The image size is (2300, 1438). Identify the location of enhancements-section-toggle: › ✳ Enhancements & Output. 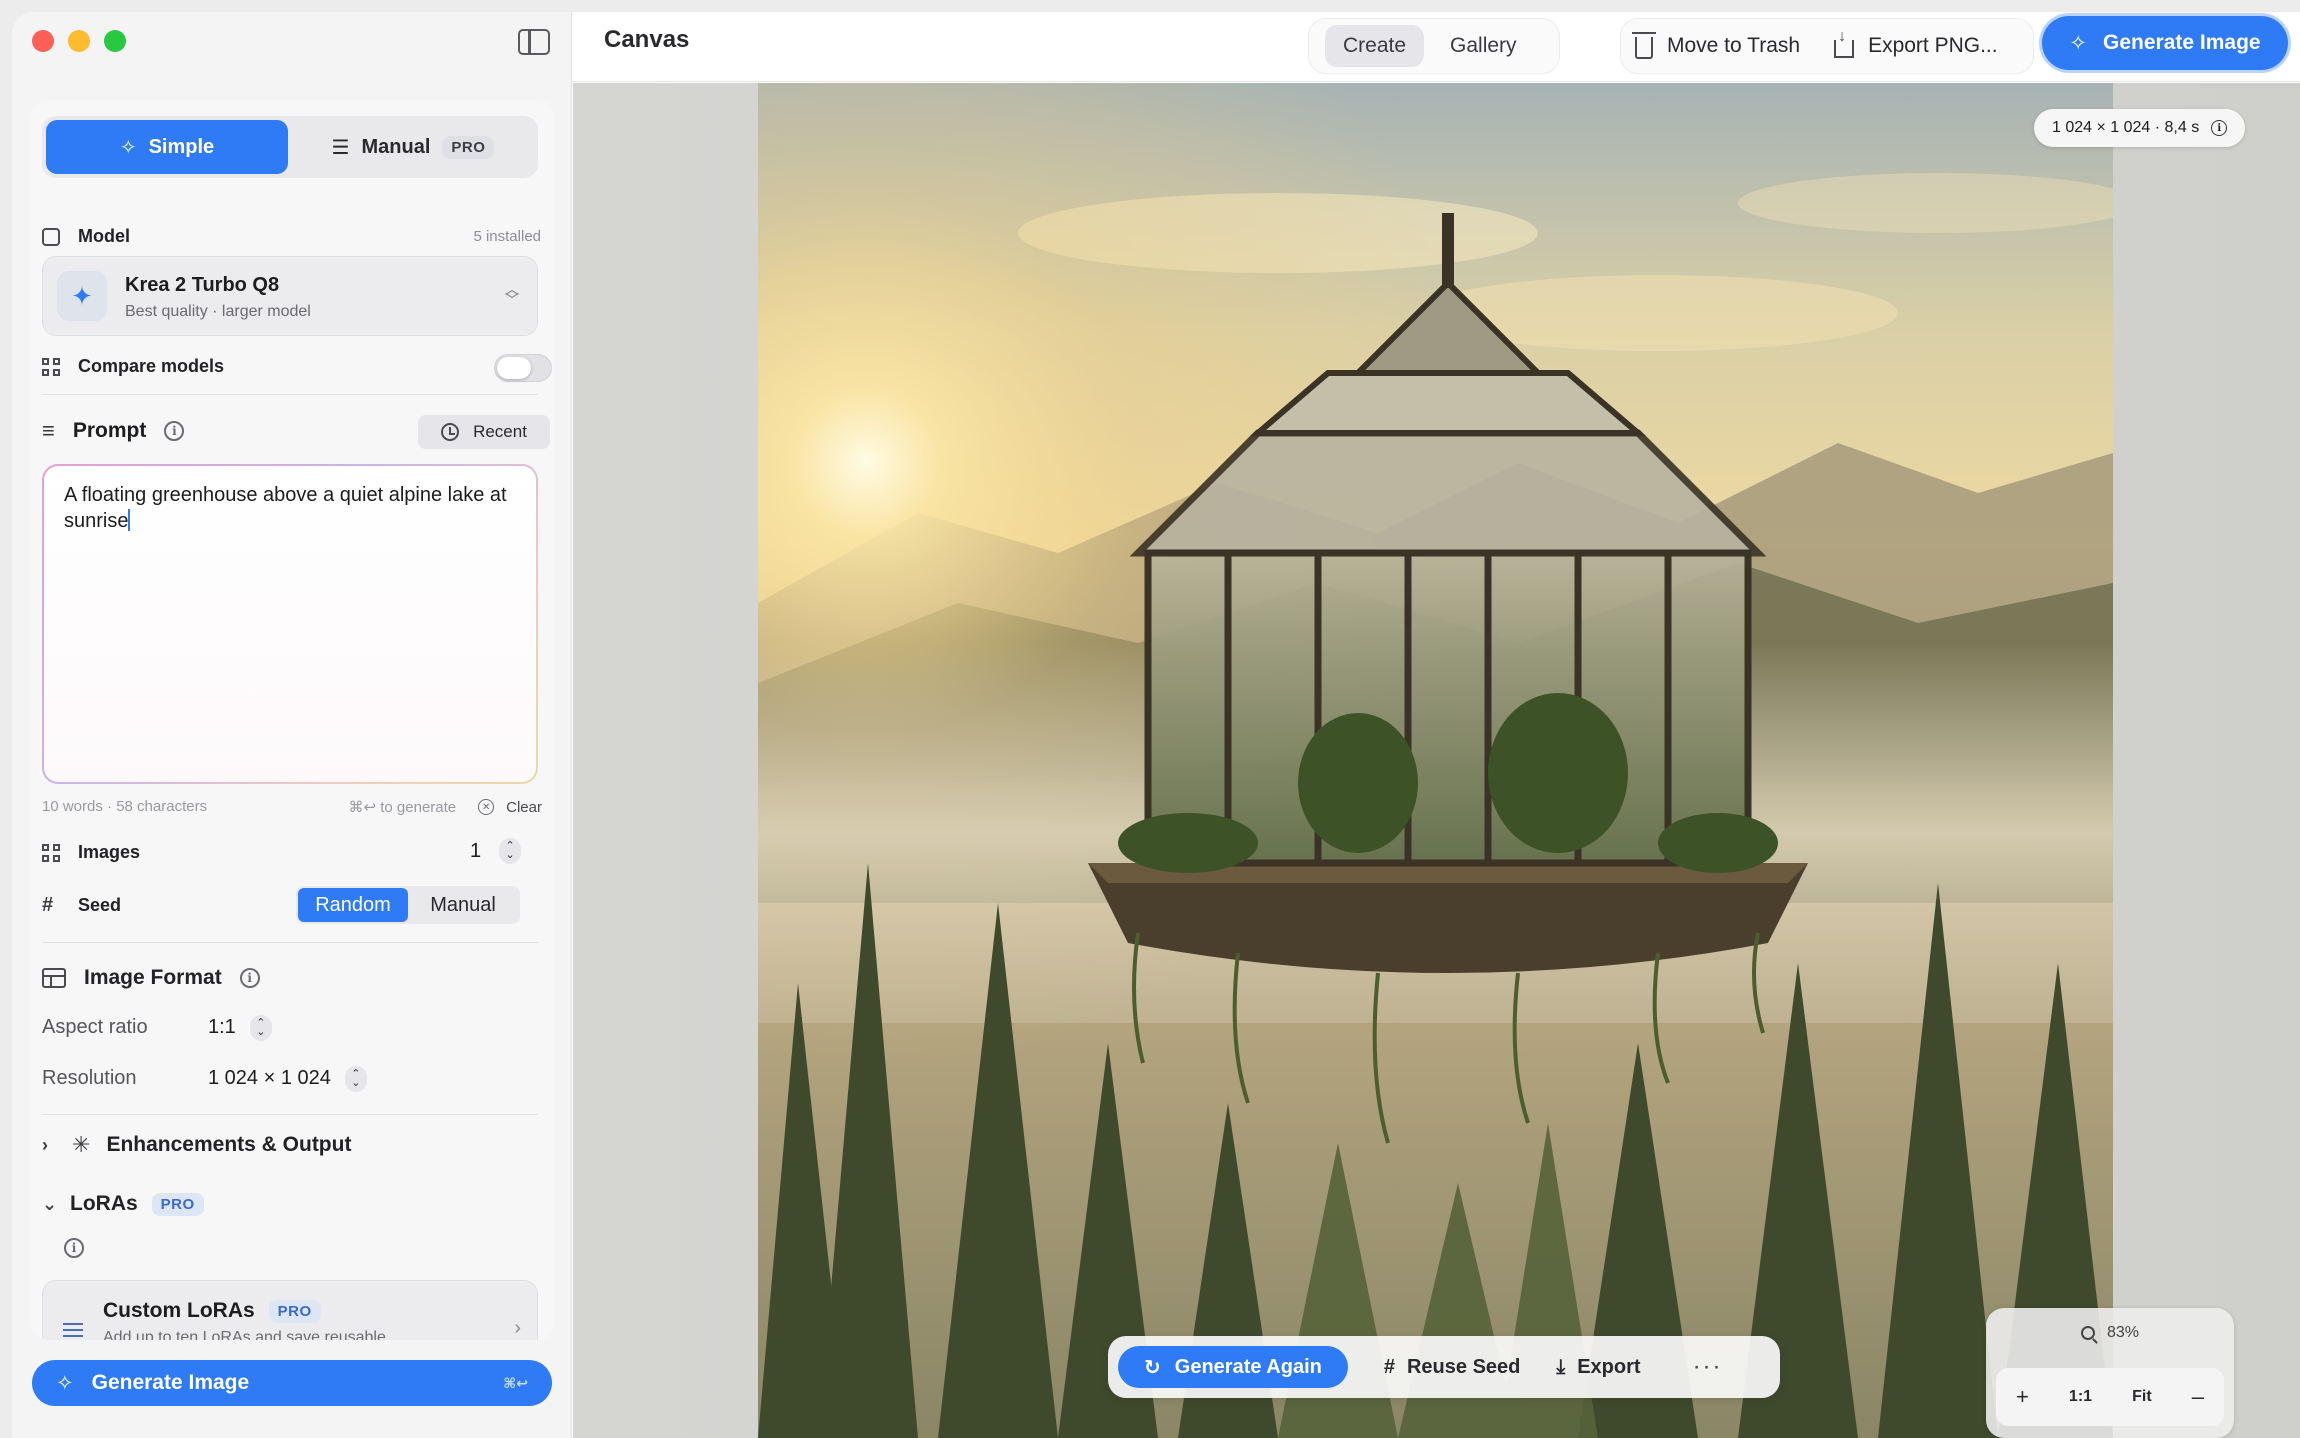
(196, 1145).